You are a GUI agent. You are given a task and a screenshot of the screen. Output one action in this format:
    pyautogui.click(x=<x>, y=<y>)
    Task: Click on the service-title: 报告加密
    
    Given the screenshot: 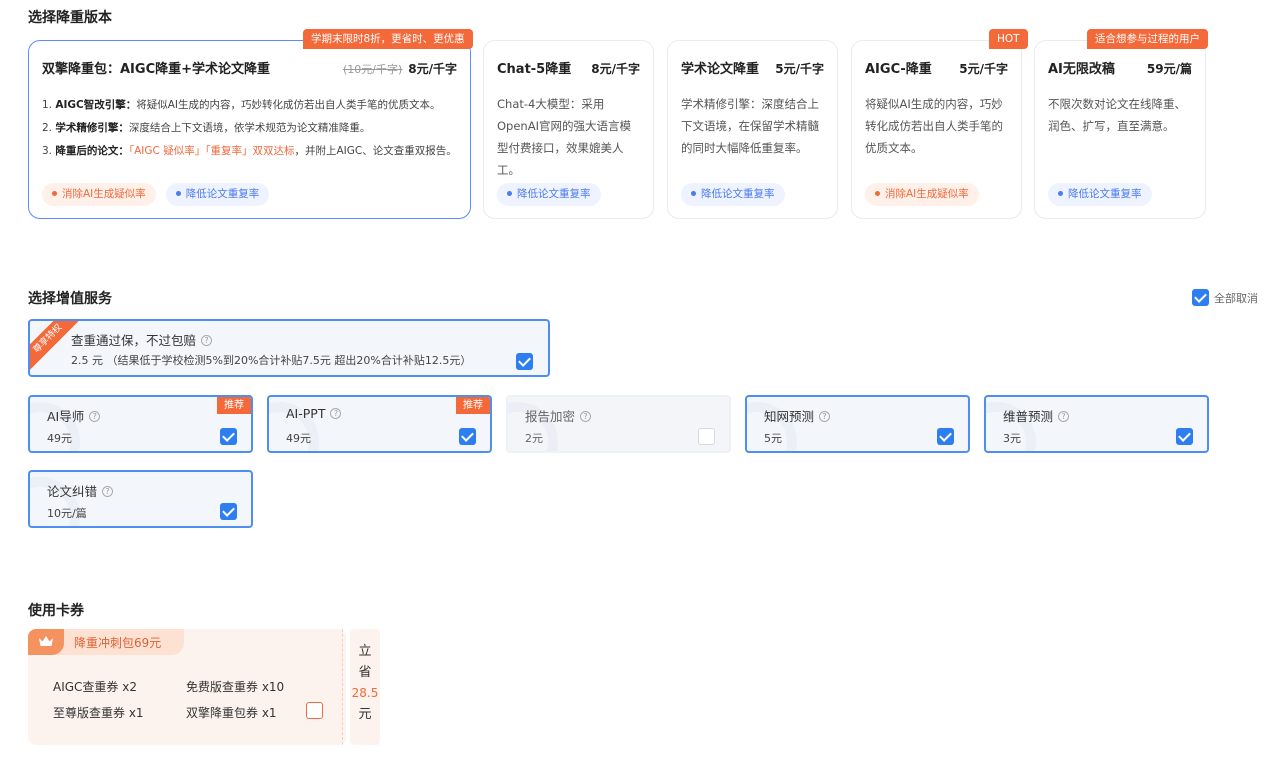 What is the action you would take?
    pyautogui.click(x=550, y=416)
    